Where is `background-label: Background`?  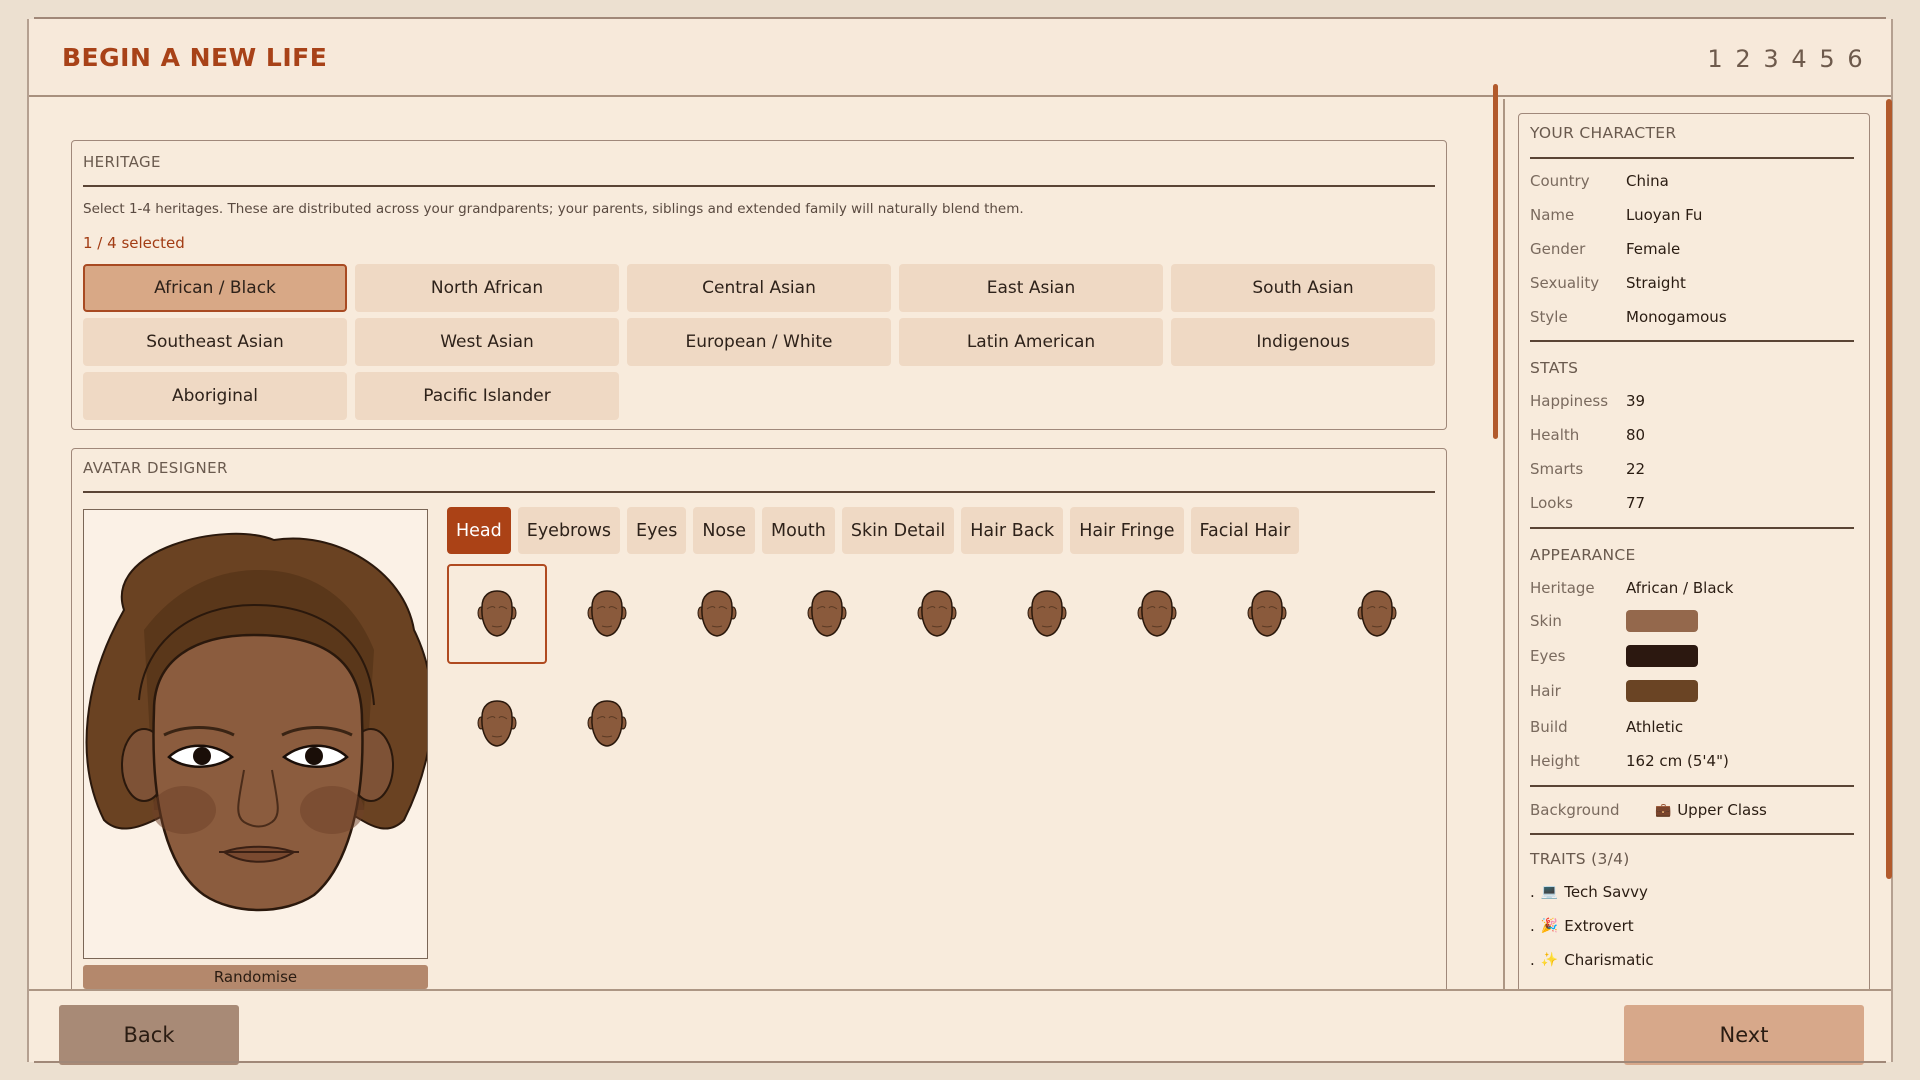
background-label: Background is located at coordinates (1575, 810).